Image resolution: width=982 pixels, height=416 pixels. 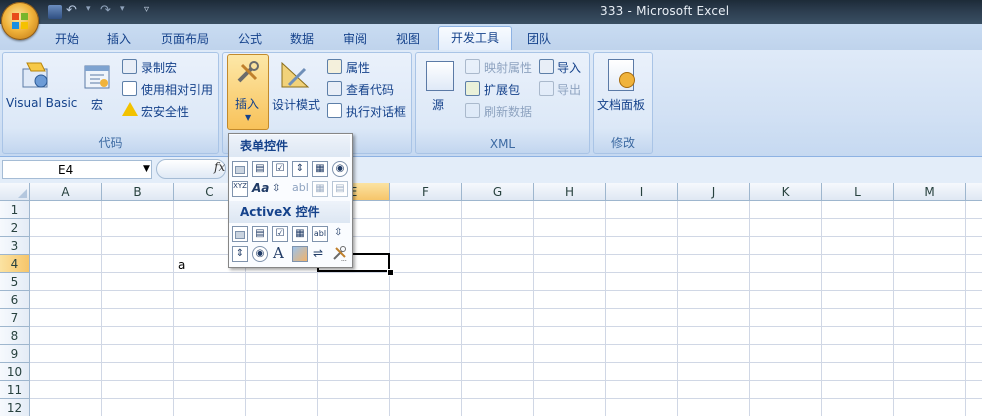 I want to click on row-header: 8, so click(x=15, y=336).